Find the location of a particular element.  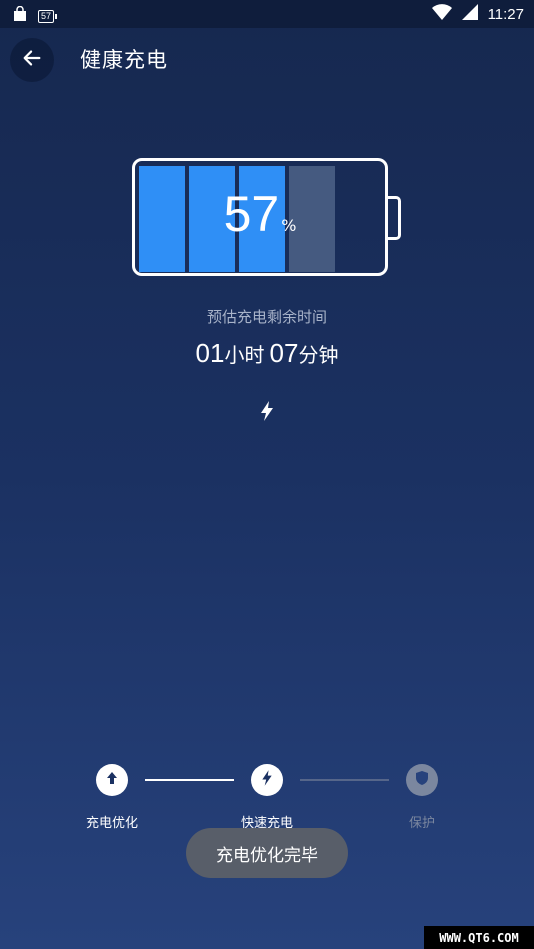

shield-icon is located at coordinates (422, 780).